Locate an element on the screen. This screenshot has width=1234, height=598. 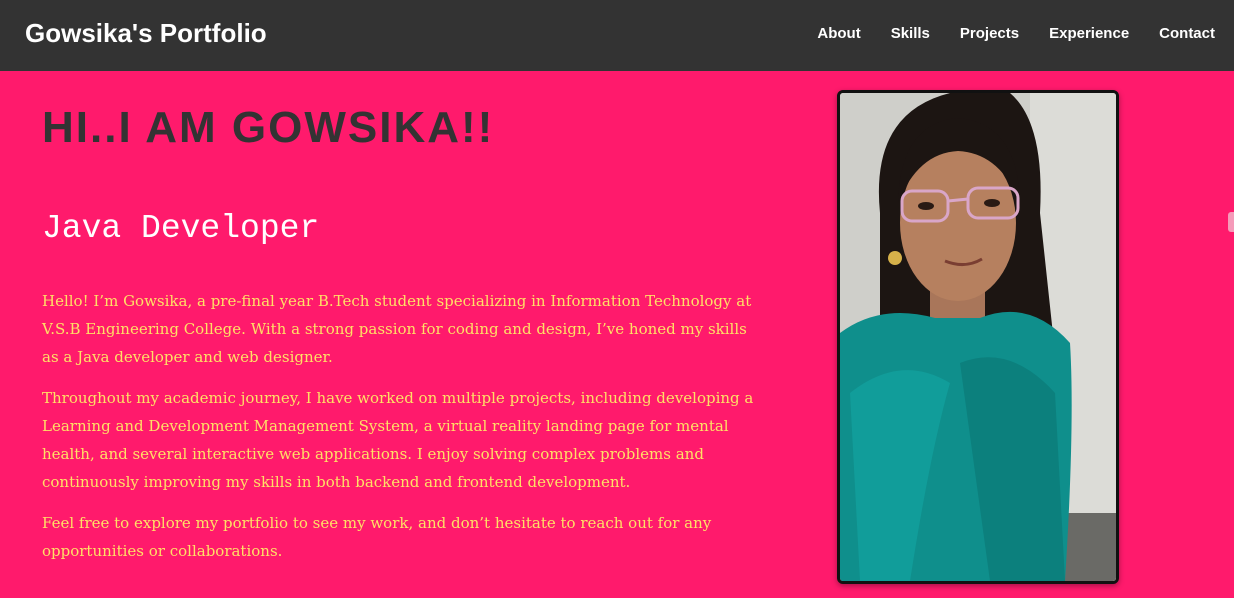
nav-link-experience: Experience is located at coordinates (1089, 33).